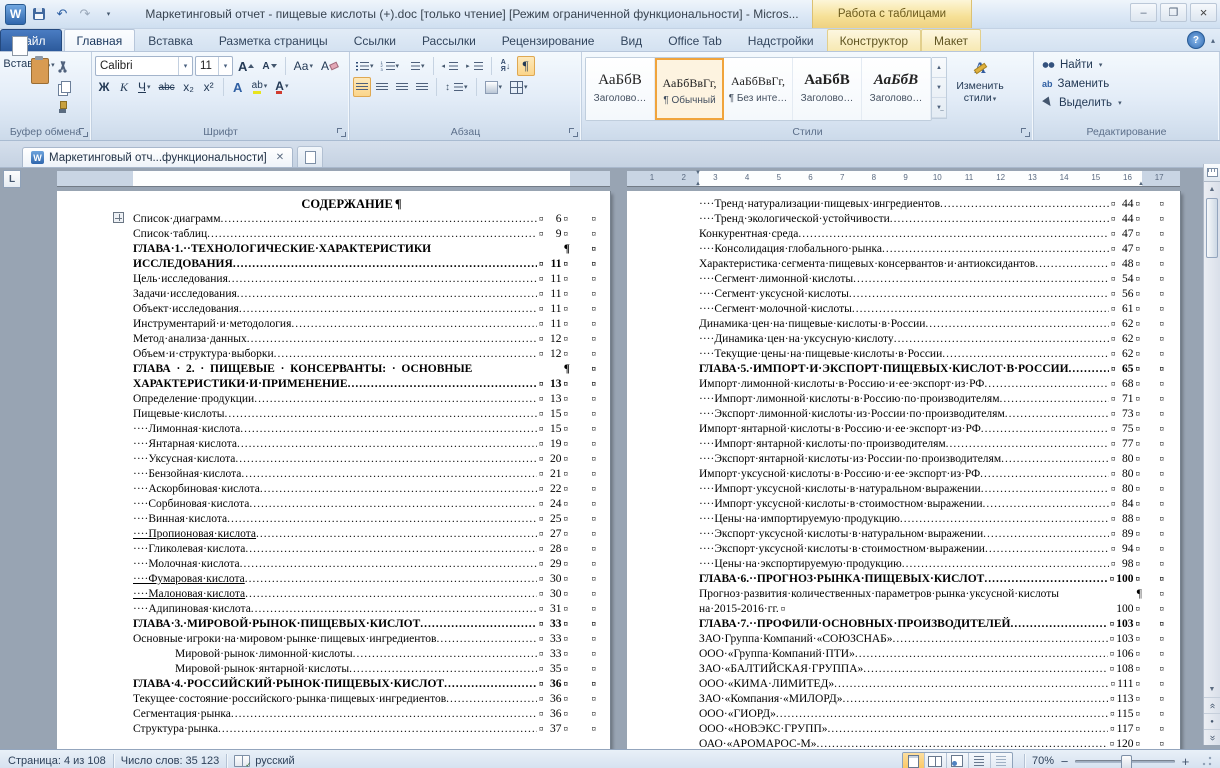 The width and height of the screenshot is (1220, 768). Describe the element at coordinates (1126, 83) in the screenshot. I see `replace-button: ab Заменить` at that location.